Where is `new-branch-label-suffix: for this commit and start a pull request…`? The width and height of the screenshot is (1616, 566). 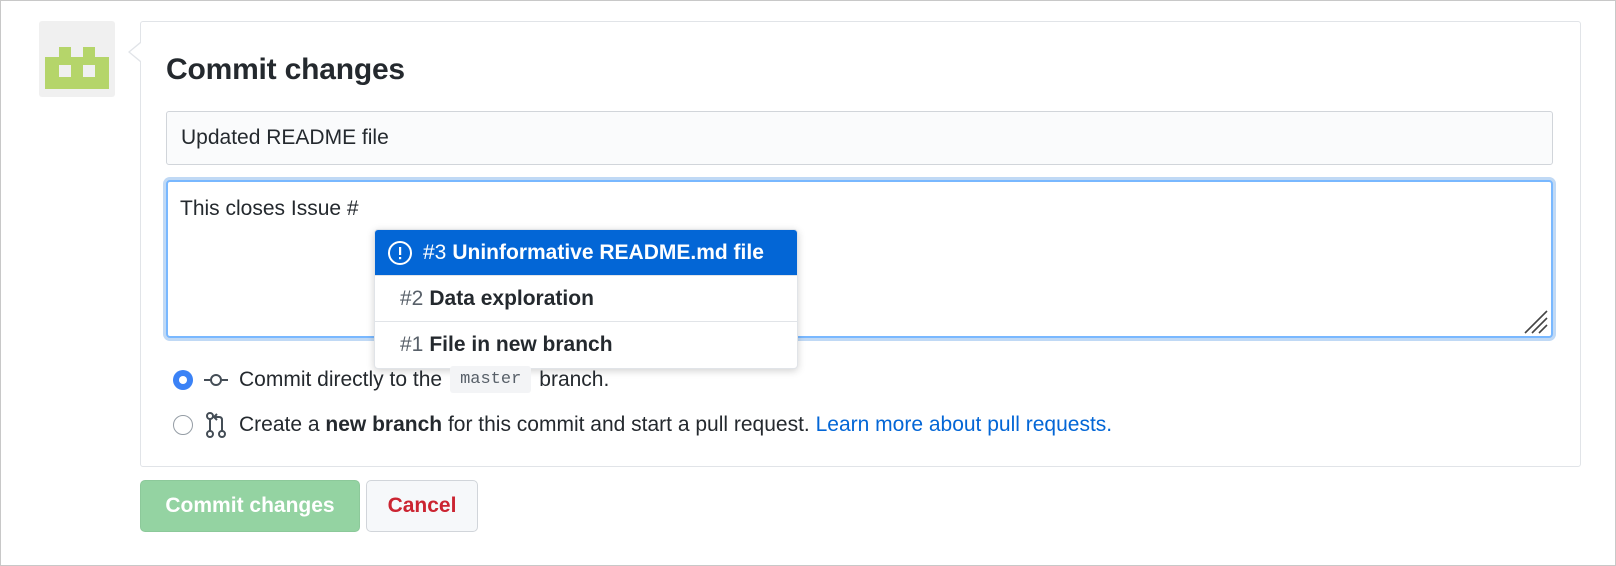
new-branch-label-suffix: for this commit and start a pull request… is located at coordinates (628, 424).